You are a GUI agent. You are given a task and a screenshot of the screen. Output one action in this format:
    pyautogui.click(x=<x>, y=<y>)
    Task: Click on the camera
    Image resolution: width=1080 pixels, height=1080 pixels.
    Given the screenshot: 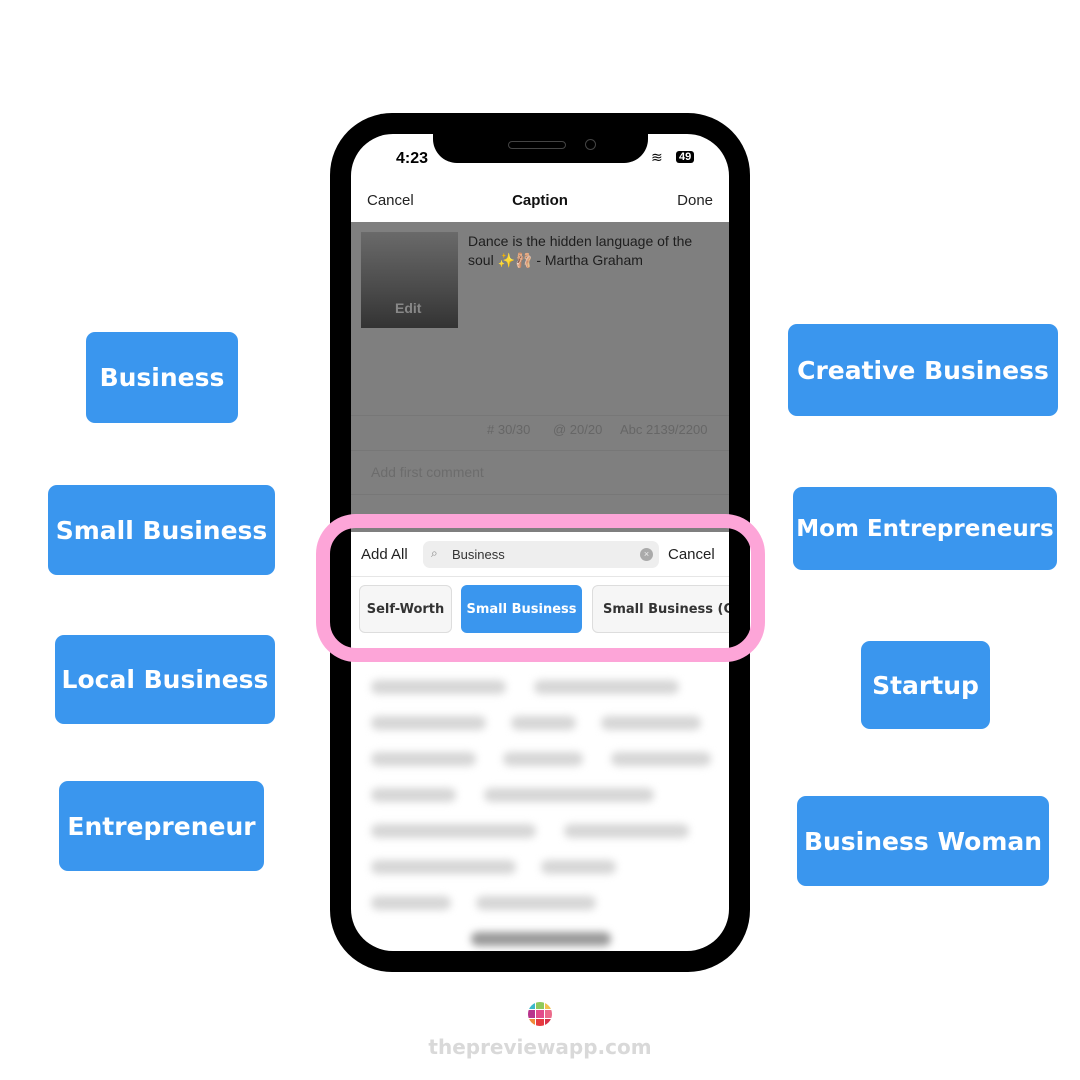 What is the action you would take?
    pyautogui.click(x=590, y=144)
    